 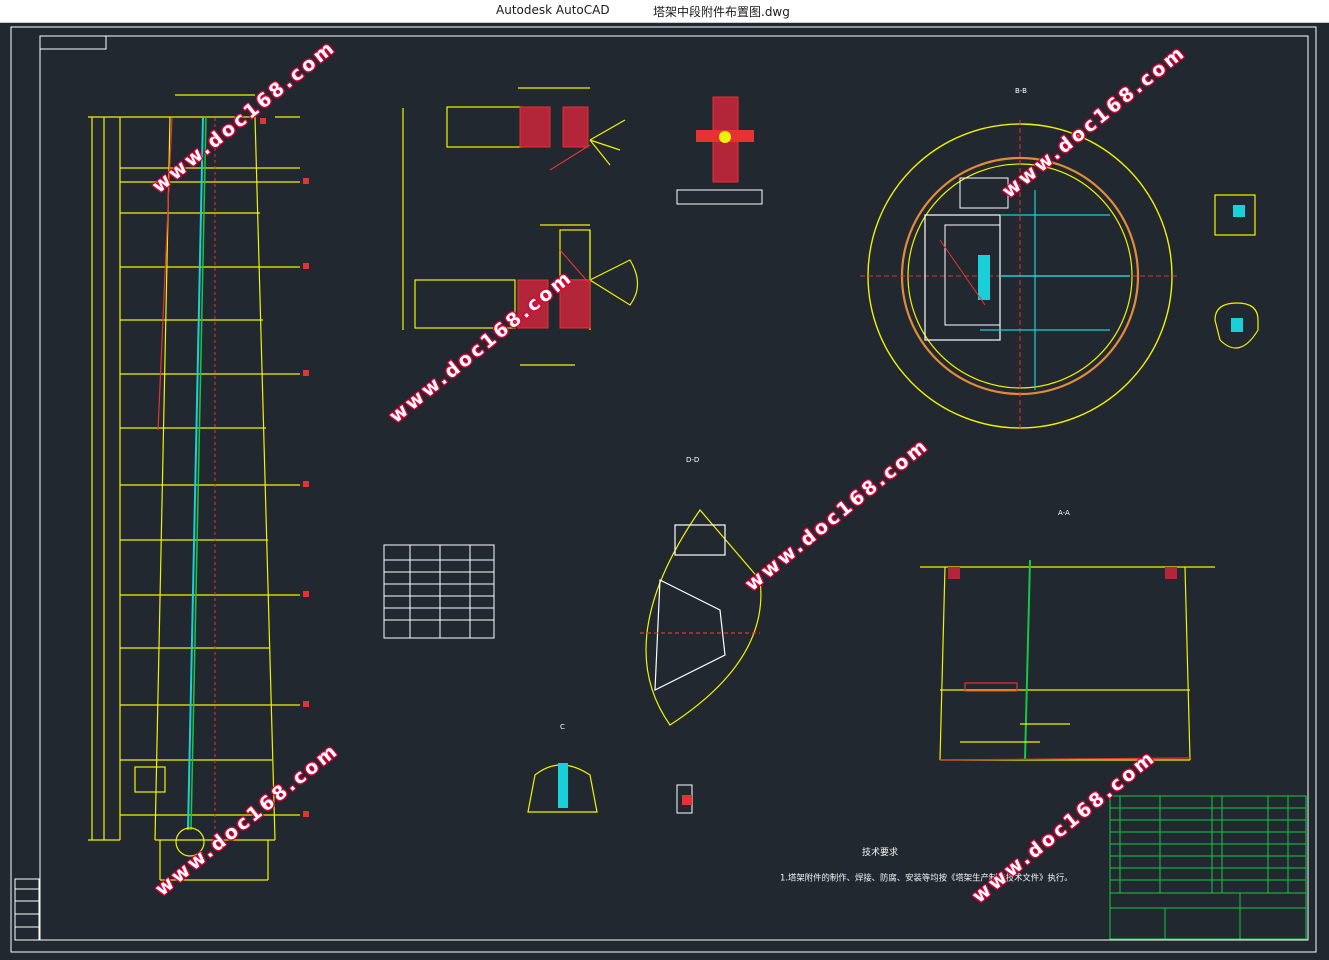 What do you see at coordinates (553, 10) in the screenshot?
I see `app-name: Autodesk AutoCAD` at bounding box center [553, 10].